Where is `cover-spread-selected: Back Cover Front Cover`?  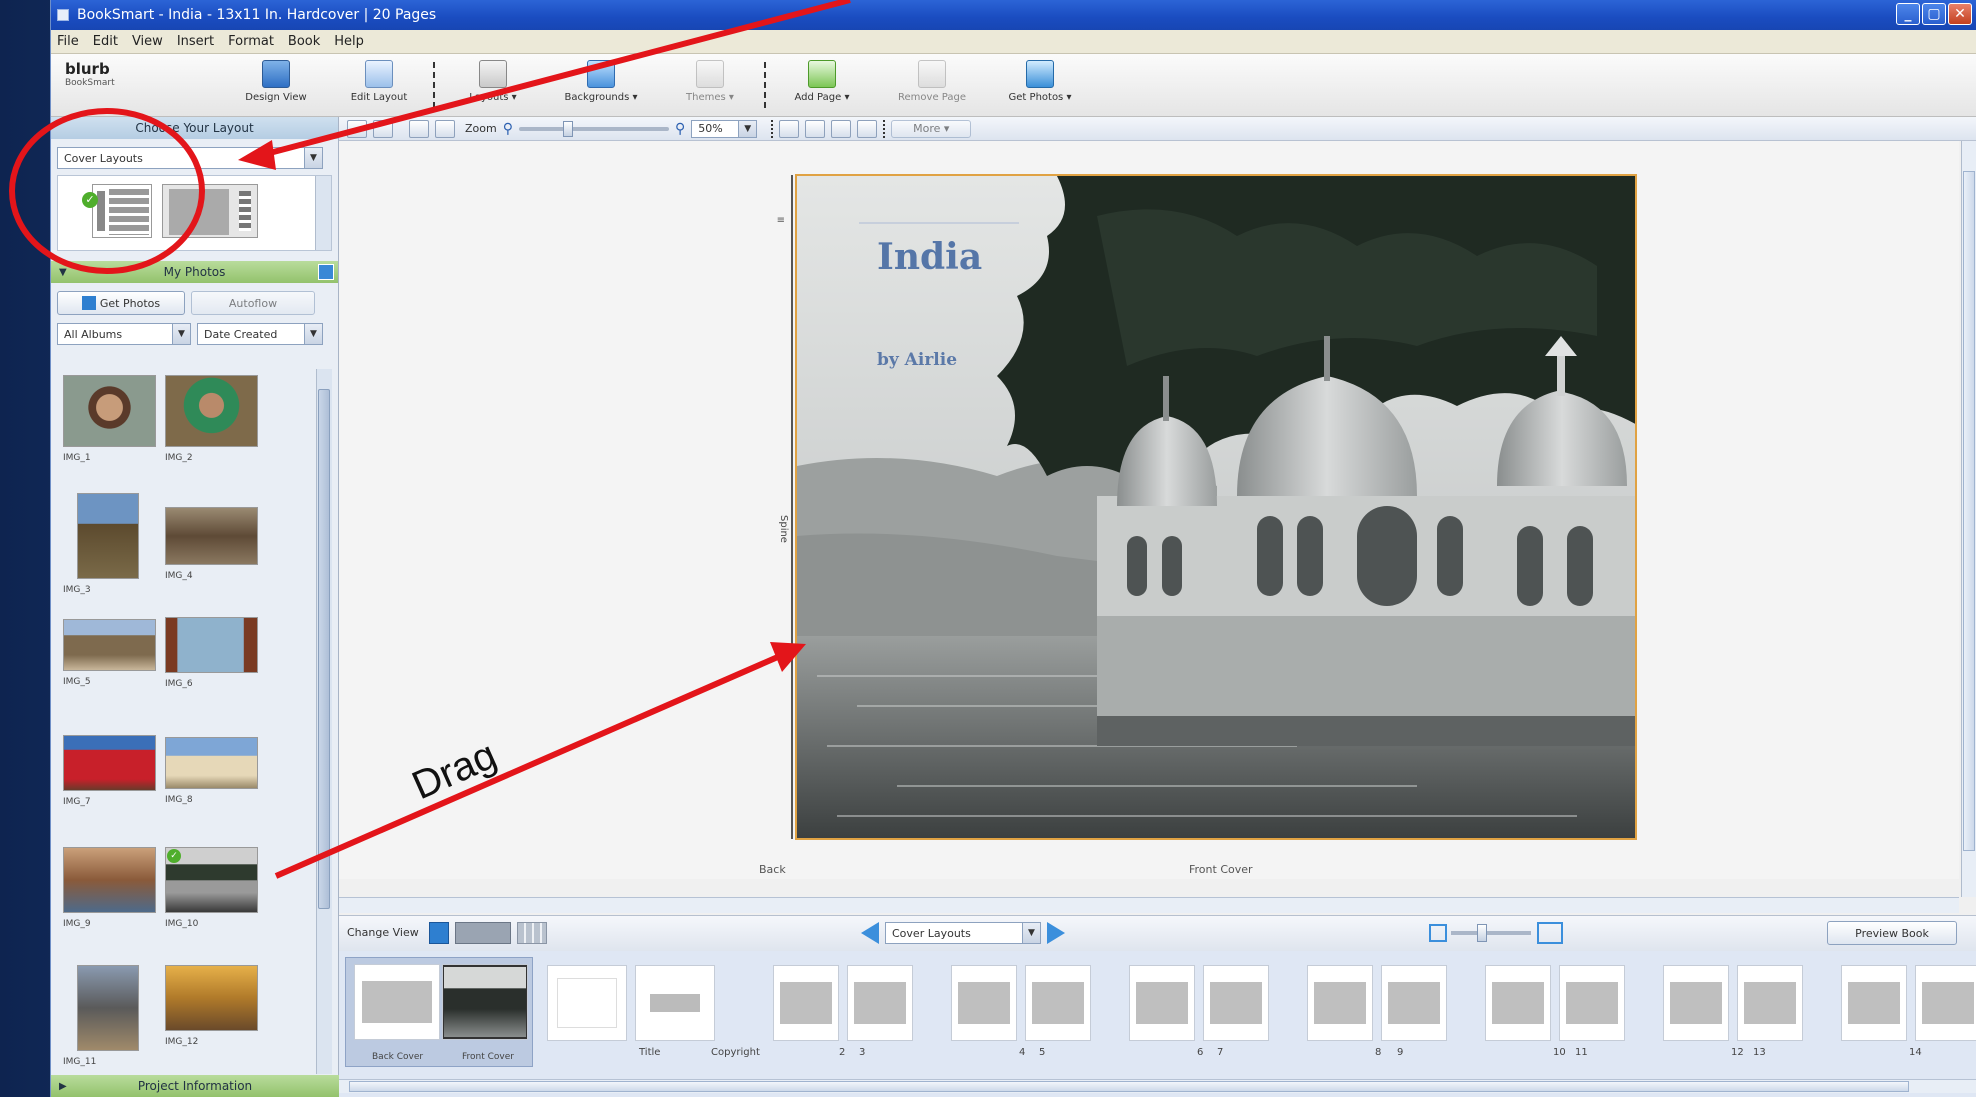
cover-spread-selected: Back Cover Front Cover is located at coordinates (439, 1012).